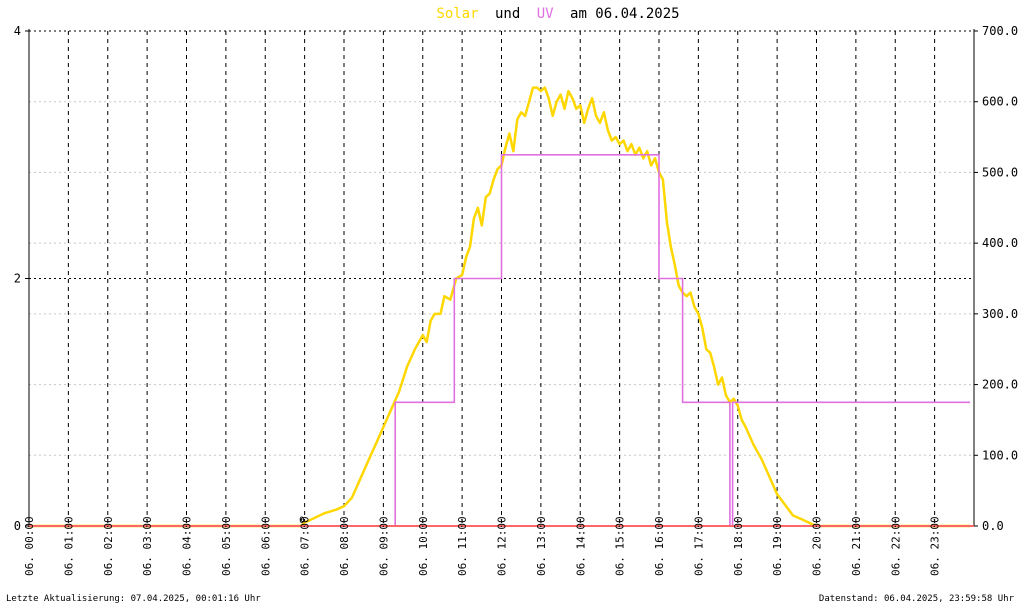  What do you see at coordinates (856, 546) in the screenshot?
I see `x-tick-label: 06. 21:00` at bounding box center [856, 546].